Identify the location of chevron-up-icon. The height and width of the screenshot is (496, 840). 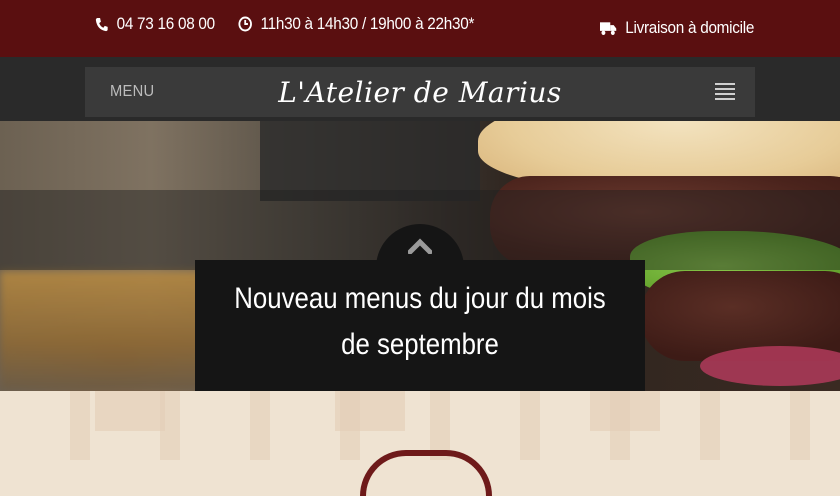
(420, 246).